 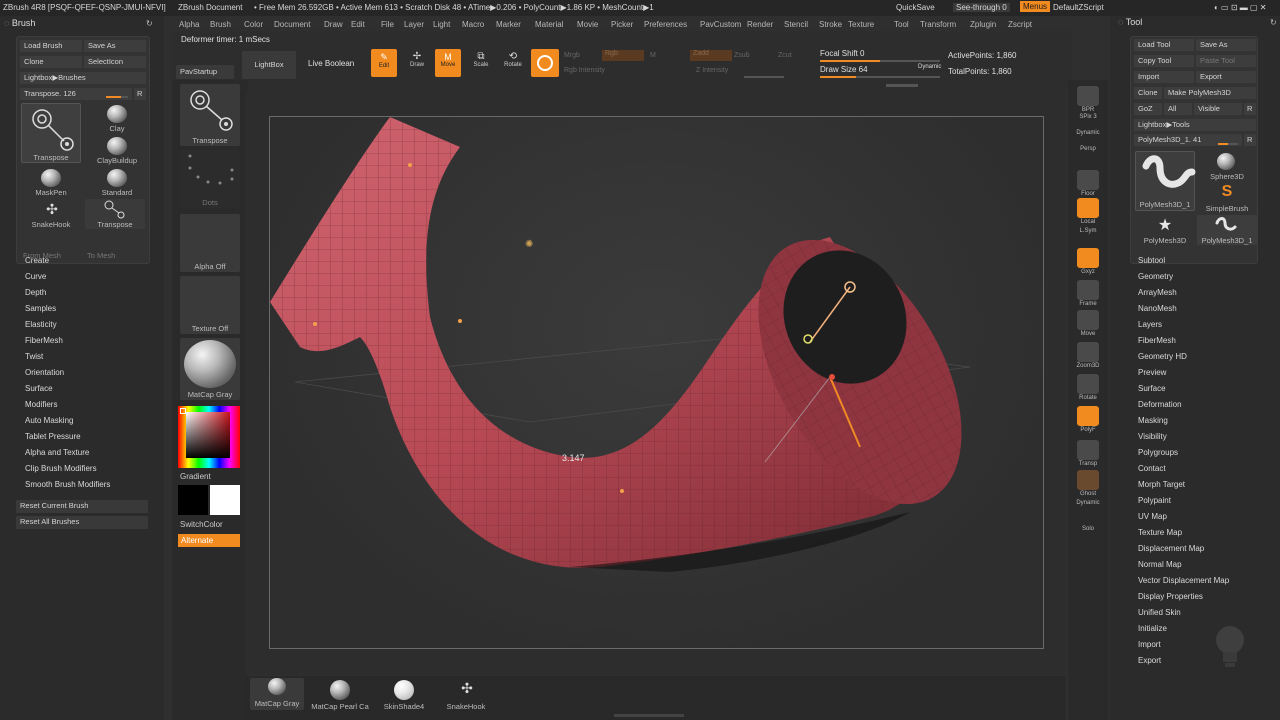 What do you see at coordinates (481, 64) in the screenshot?
I see `scale-button: ⧉ Scale` at bounding box center [481, 64].